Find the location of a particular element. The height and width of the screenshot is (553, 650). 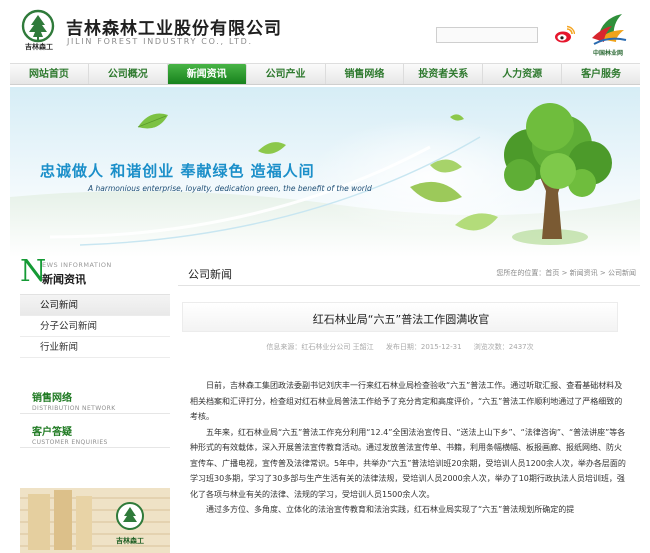

sidebar-heading-cn: 新闻资讯 is located at coordinates (64, 279).